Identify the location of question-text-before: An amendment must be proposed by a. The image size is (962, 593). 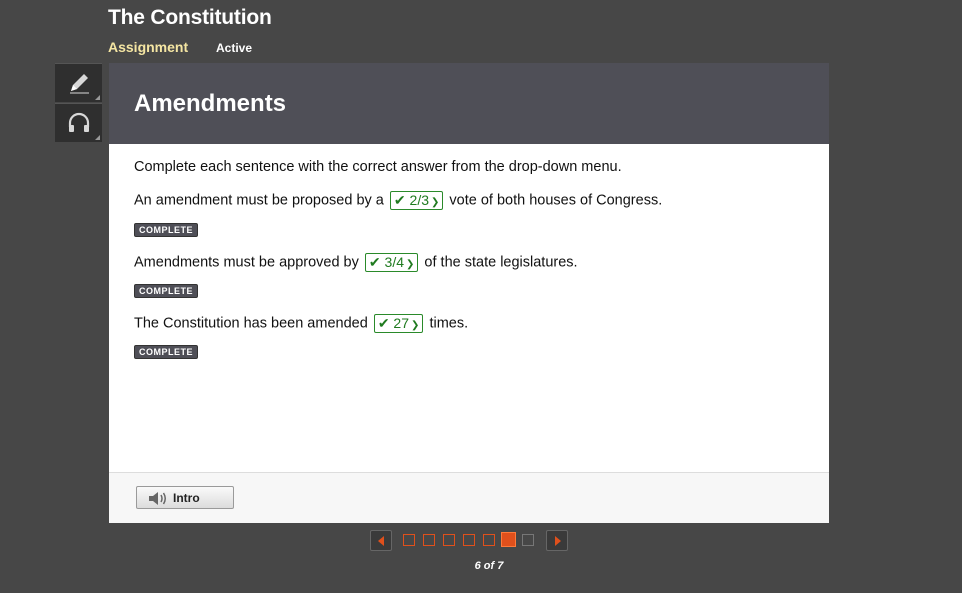
(259, 200).